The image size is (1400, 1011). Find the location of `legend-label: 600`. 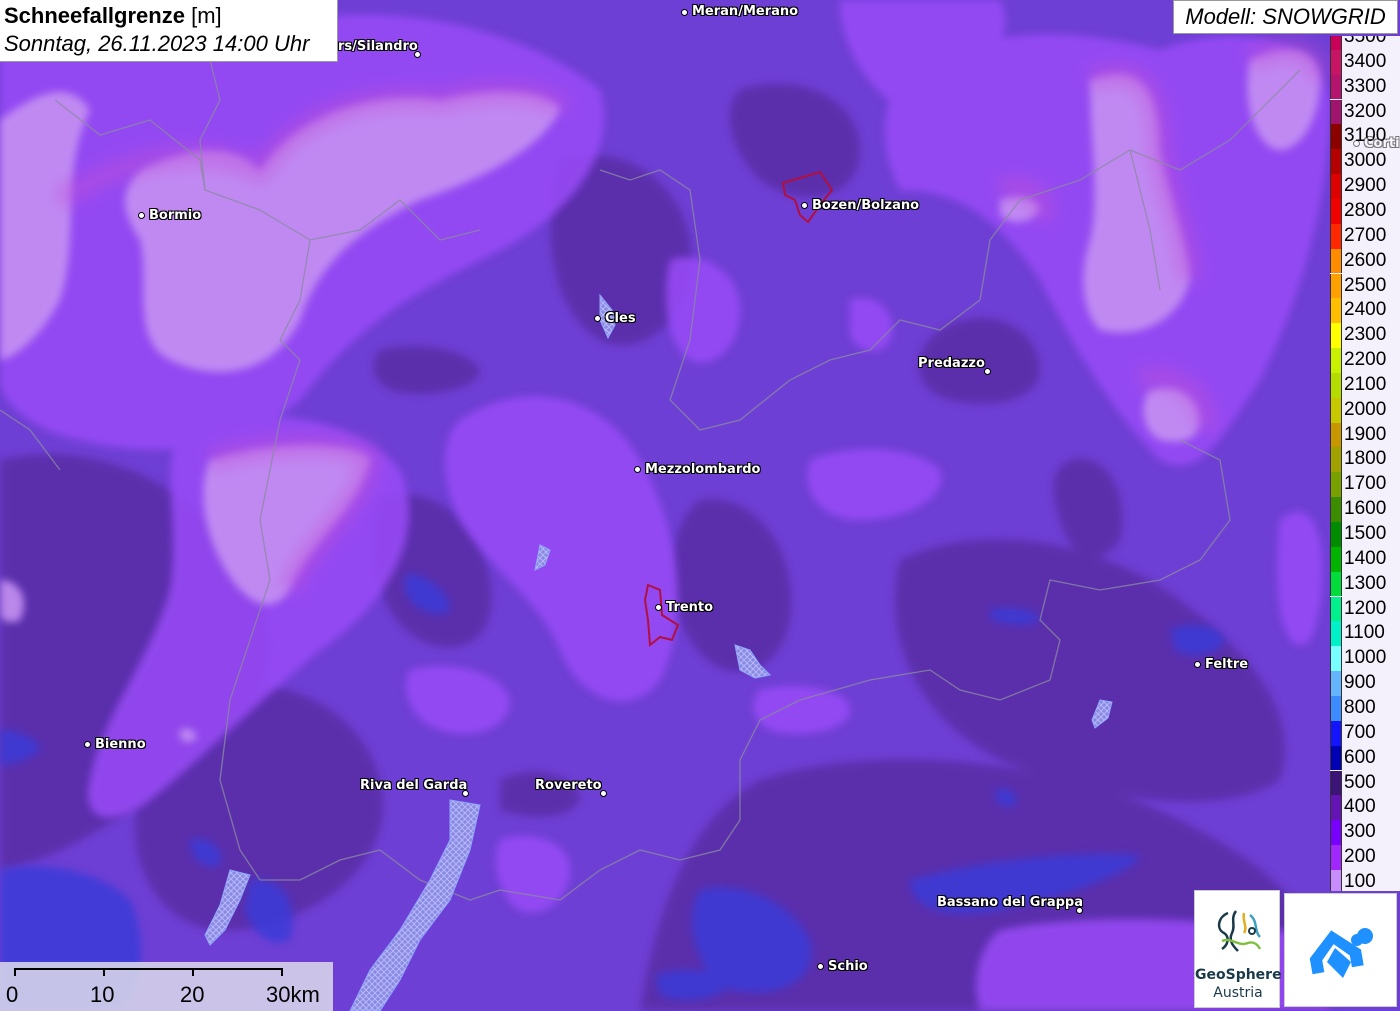

legend-label: 600 is located at coordinates (1360, 757).